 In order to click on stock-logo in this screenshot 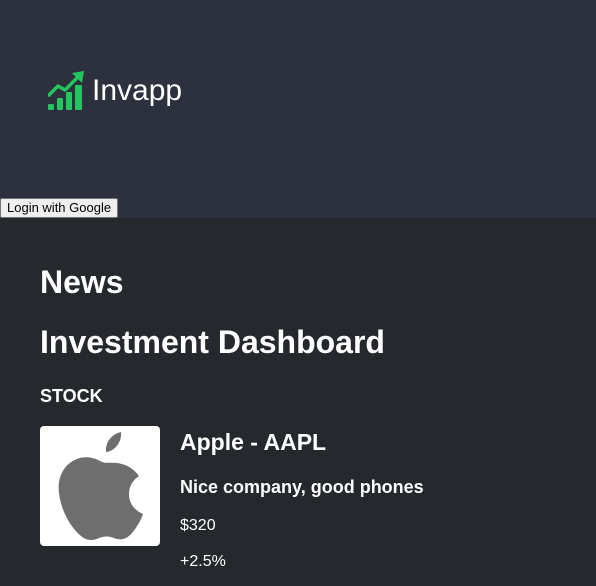, I will do `click(100, 486)`.